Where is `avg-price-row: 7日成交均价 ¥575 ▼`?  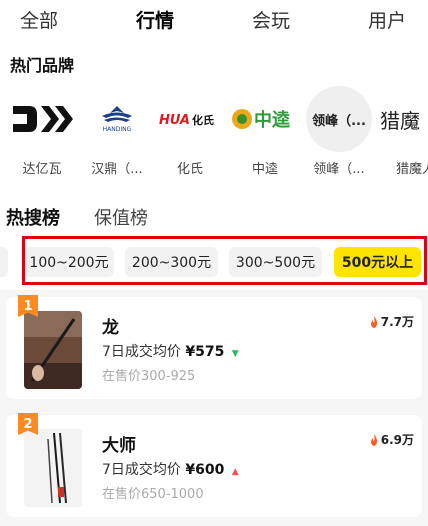
avg-price-row: 7日成交均价 ¥575 ▼ is located at coordinates (170, 351).